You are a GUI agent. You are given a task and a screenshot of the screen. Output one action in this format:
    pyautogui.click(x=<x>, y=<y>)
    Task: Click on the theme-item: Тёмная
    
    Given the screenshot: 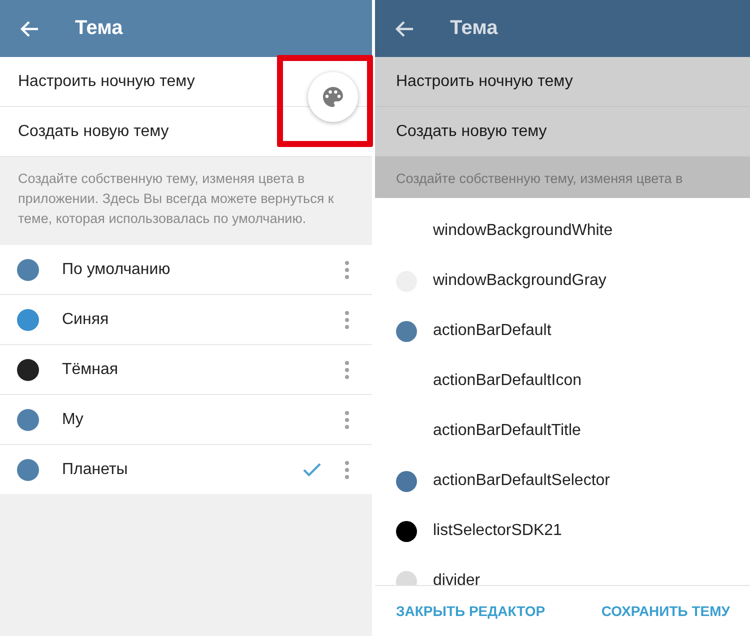 What is the action you would take?
    pyautogui.click(x=186, y=370)
    